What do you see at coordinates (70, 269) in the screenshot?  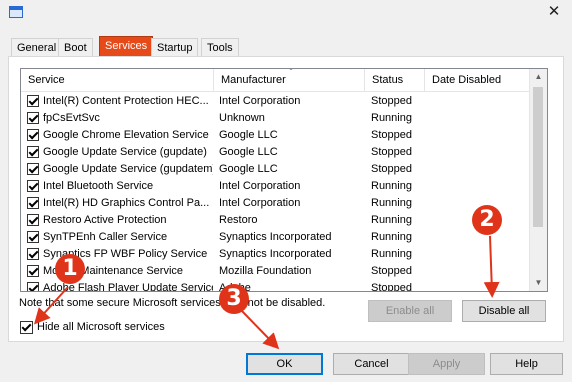 I see `annotation-badge-1: 1` at bounding box center [70, 269].